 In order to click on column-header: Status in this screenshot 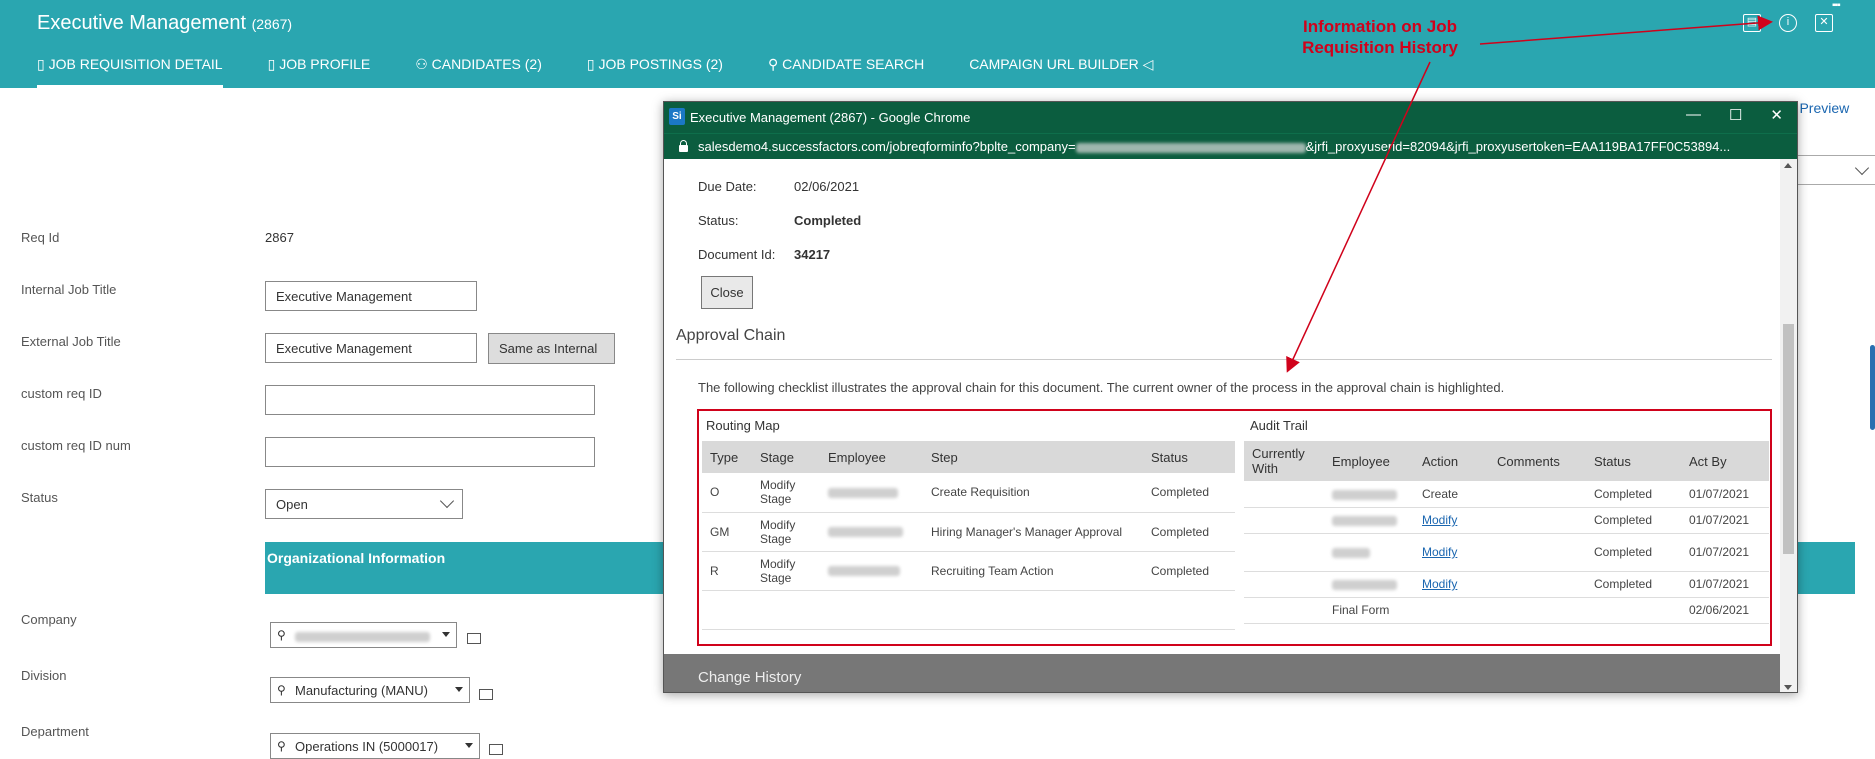, I will do `click(1633, 461)`.